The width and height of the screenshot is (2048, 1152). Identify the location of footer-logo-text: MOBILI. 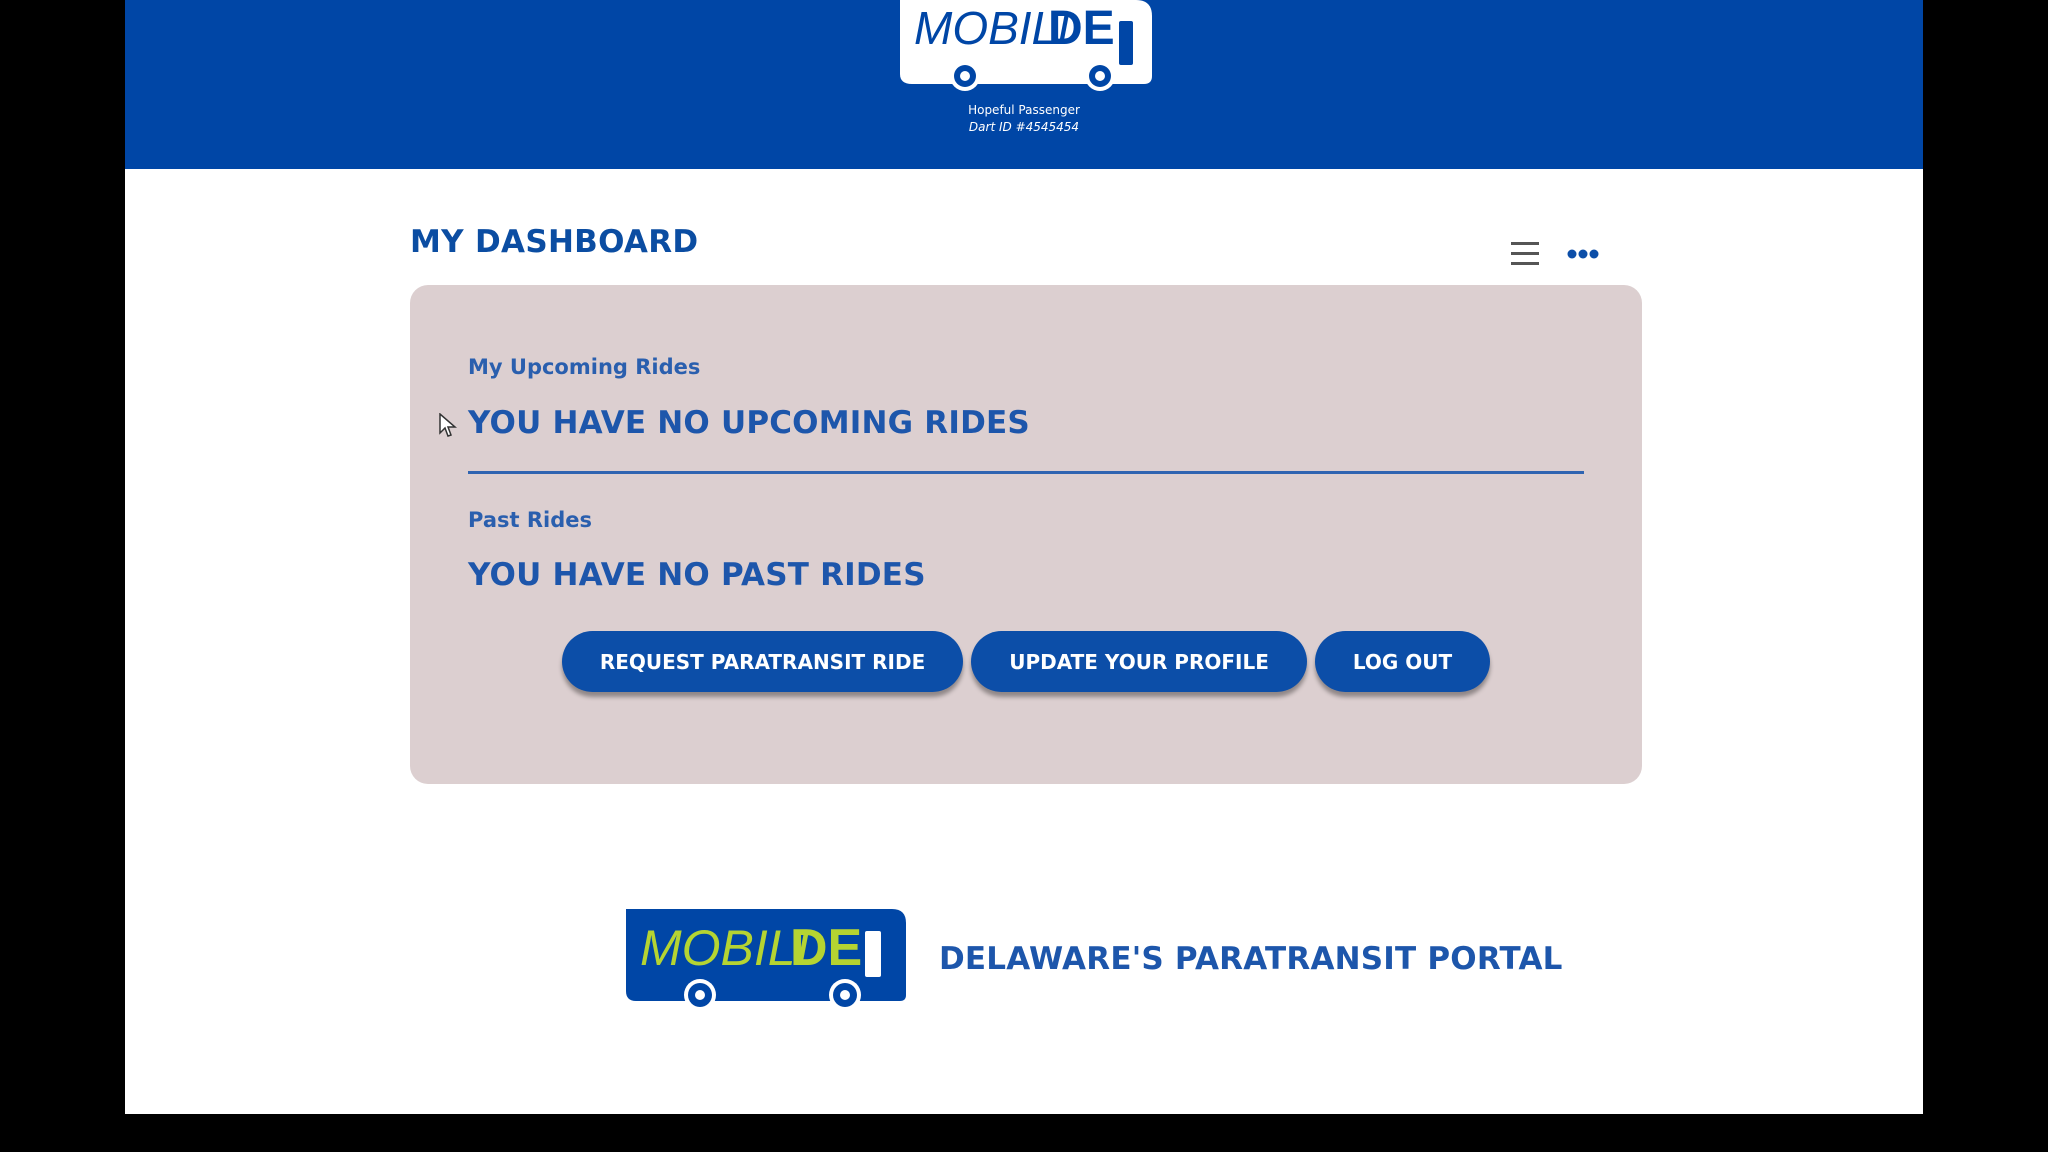
(725, 948).